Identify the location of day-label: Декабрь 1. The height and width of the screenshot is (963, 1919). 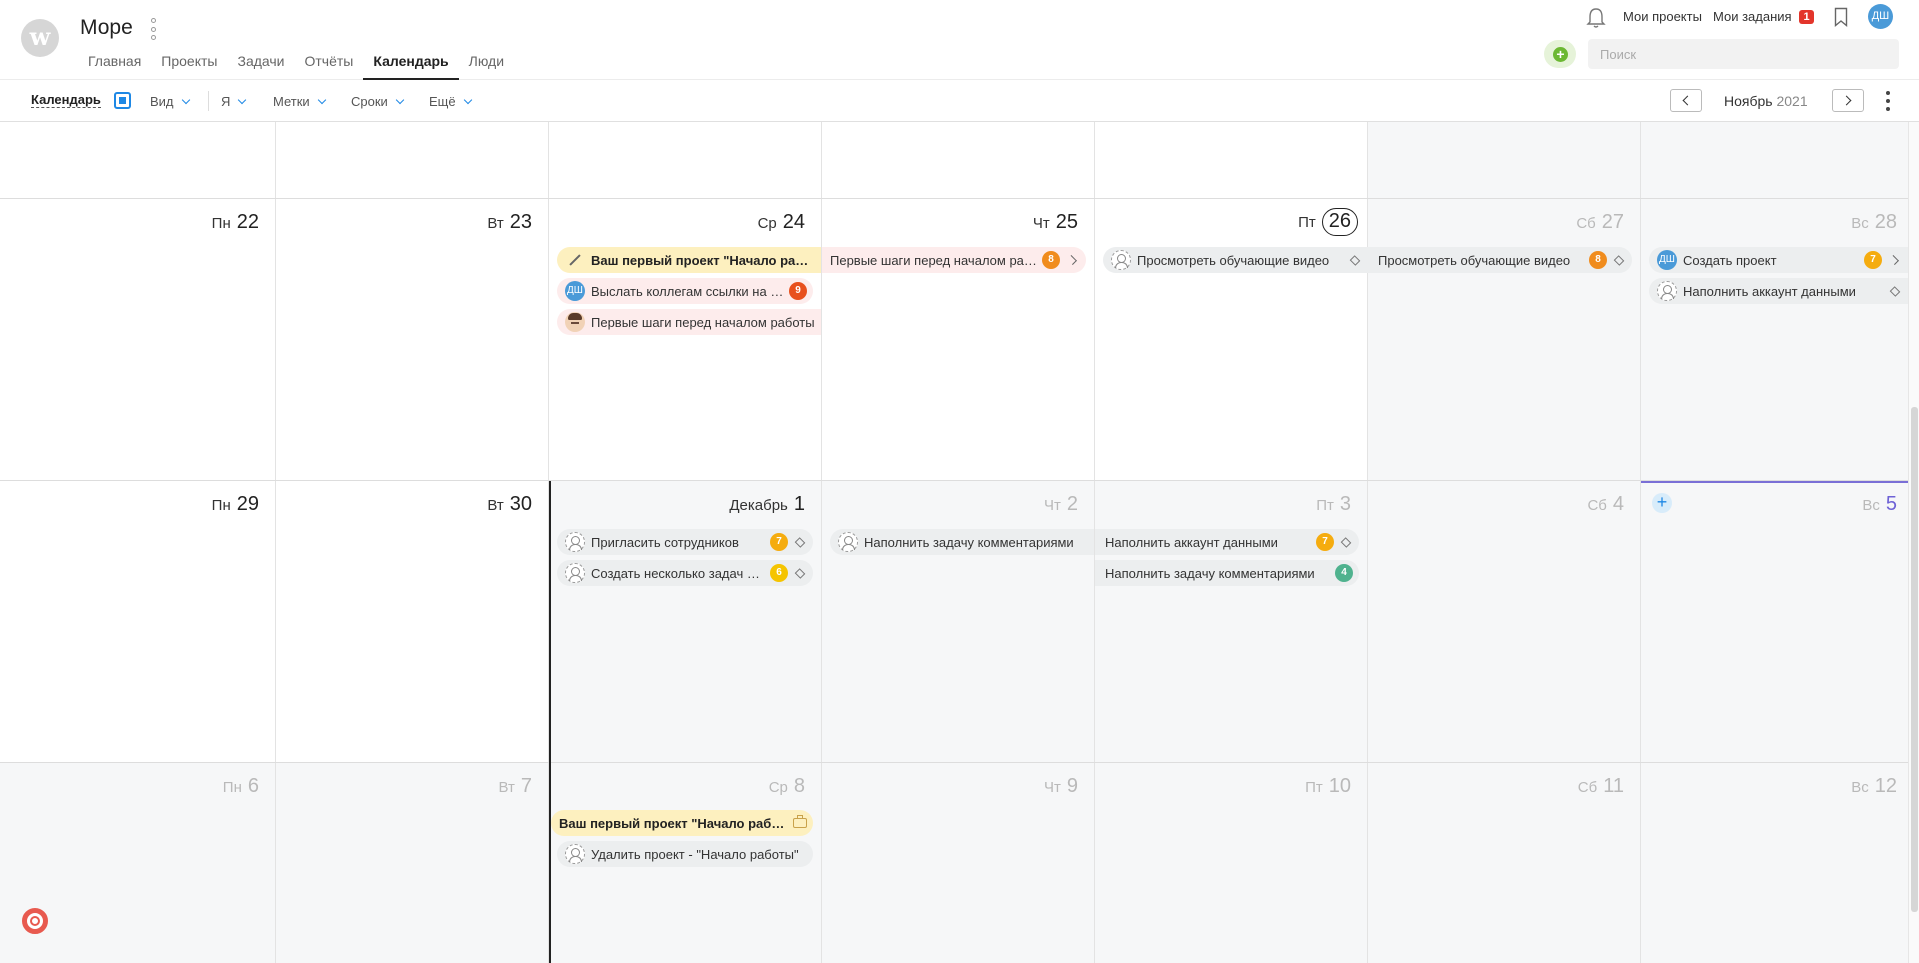
(767, 504).